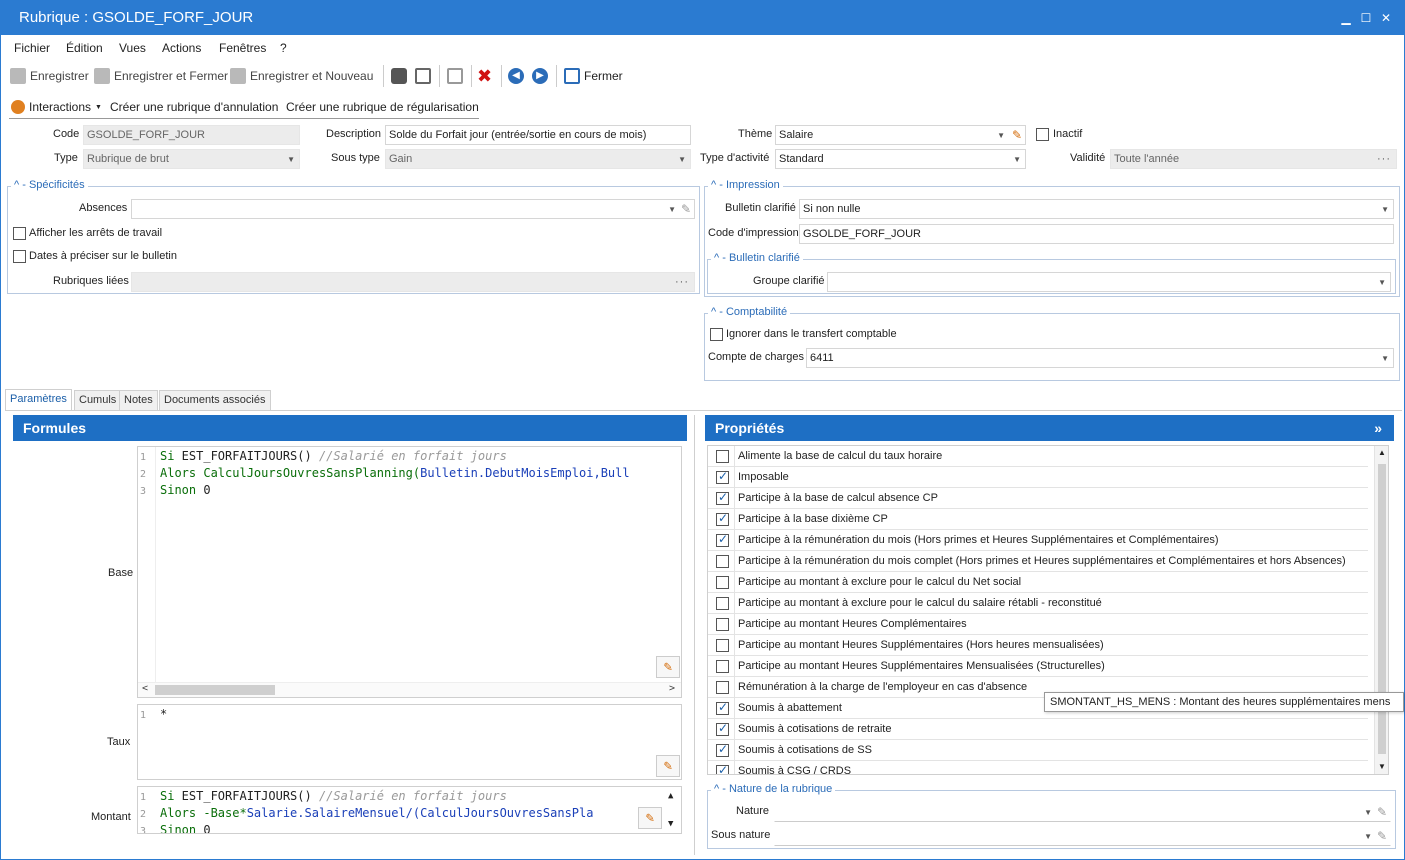 Image resolution: width=1405 pixels, height=860 pixels. Describe the element at coordinates (1082, 812) in the screenshot. I see `nature-select: ▼ ✎` at that location.